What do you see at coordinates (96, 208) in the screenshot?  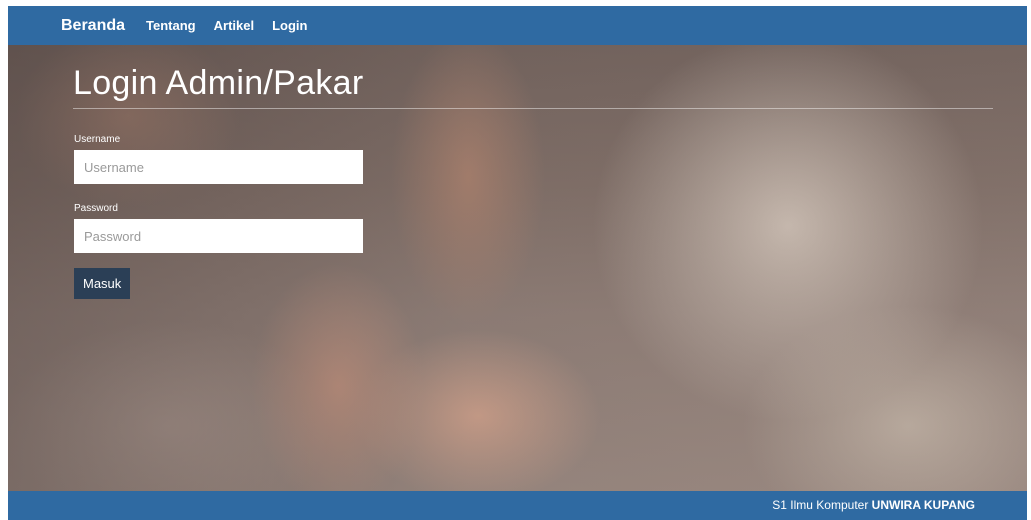 I see `password-label: Password` at bounding box center [96, 208].